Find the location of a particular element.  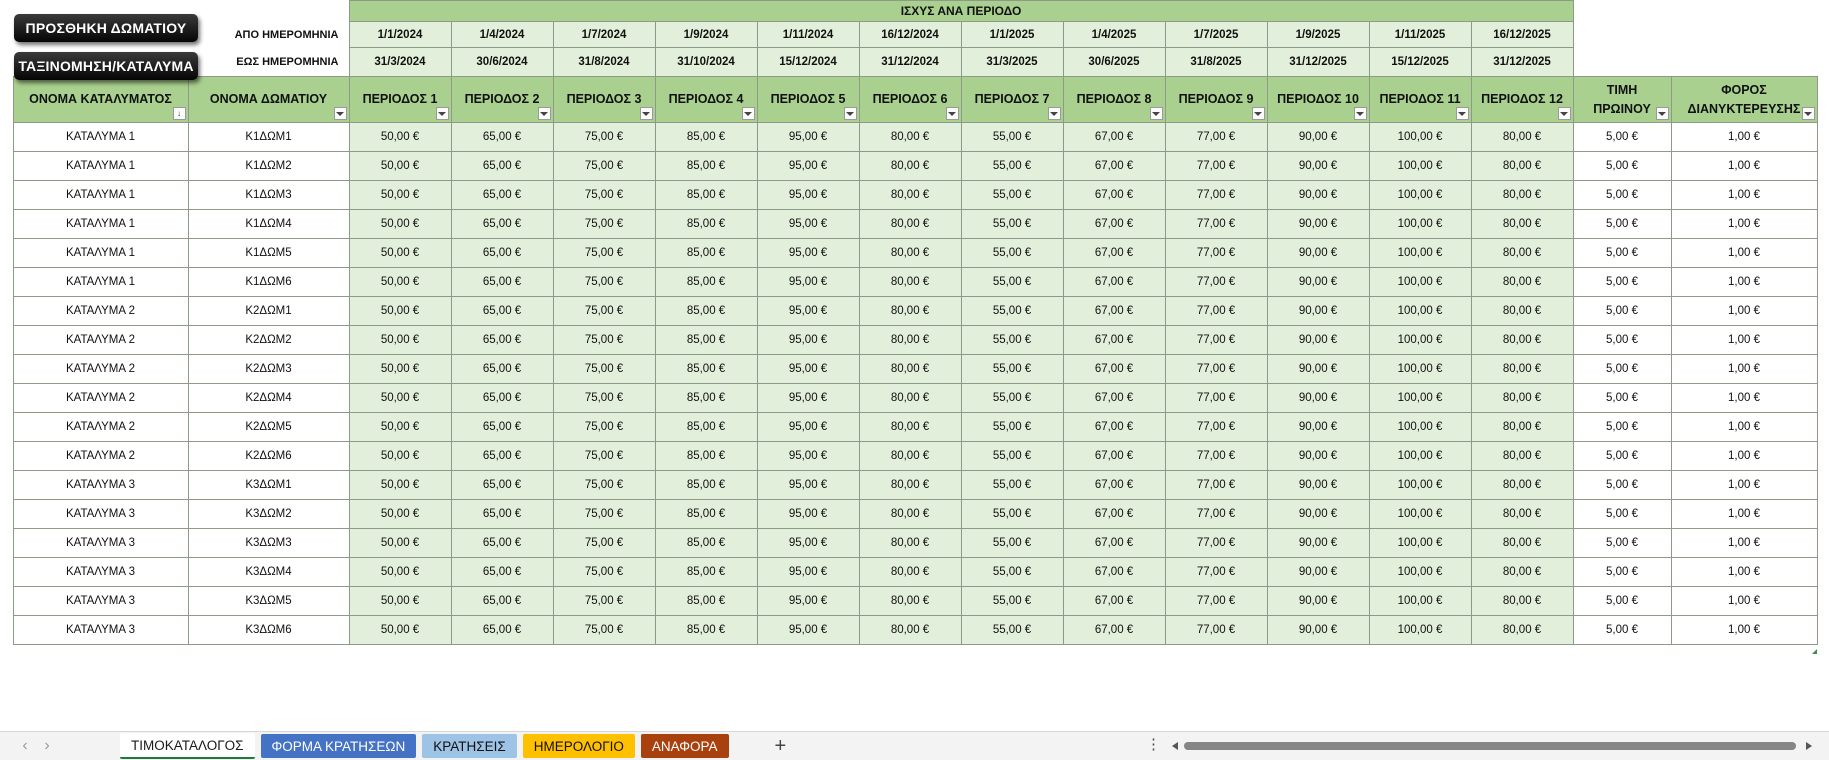

from-date-cell: 1/11/2024 is located at coordinates (808, 34).